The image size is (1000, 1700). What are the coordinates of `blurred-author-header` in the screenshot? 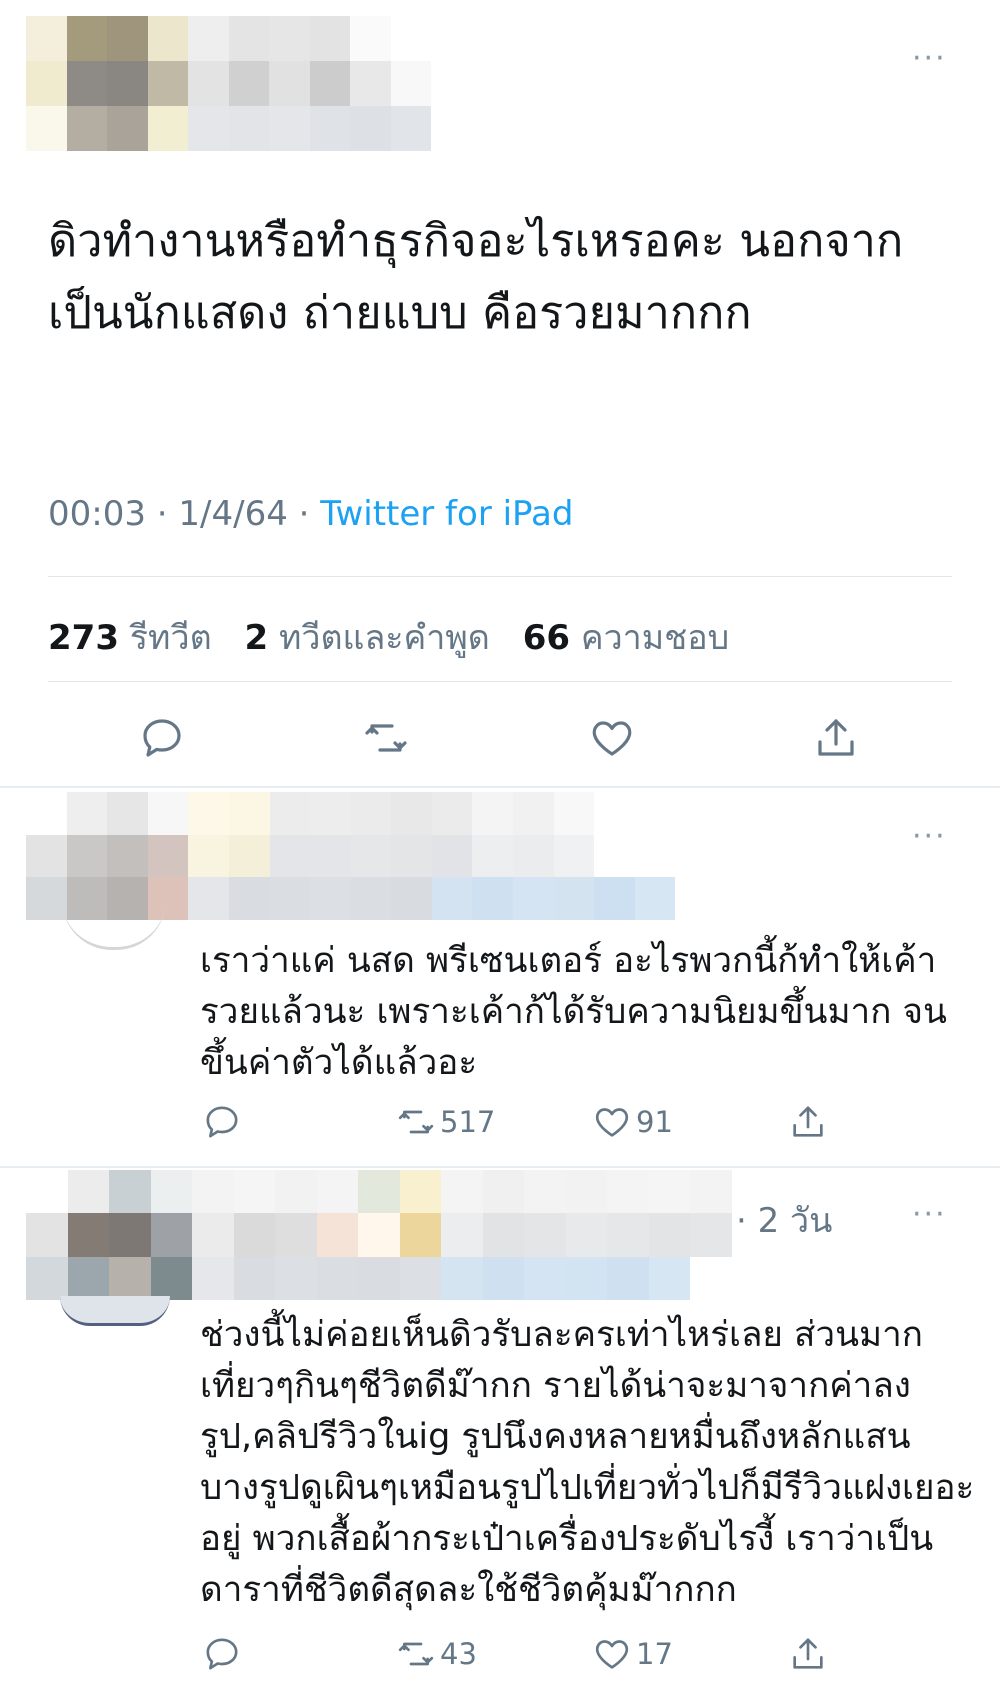 It's located at (228, 83).